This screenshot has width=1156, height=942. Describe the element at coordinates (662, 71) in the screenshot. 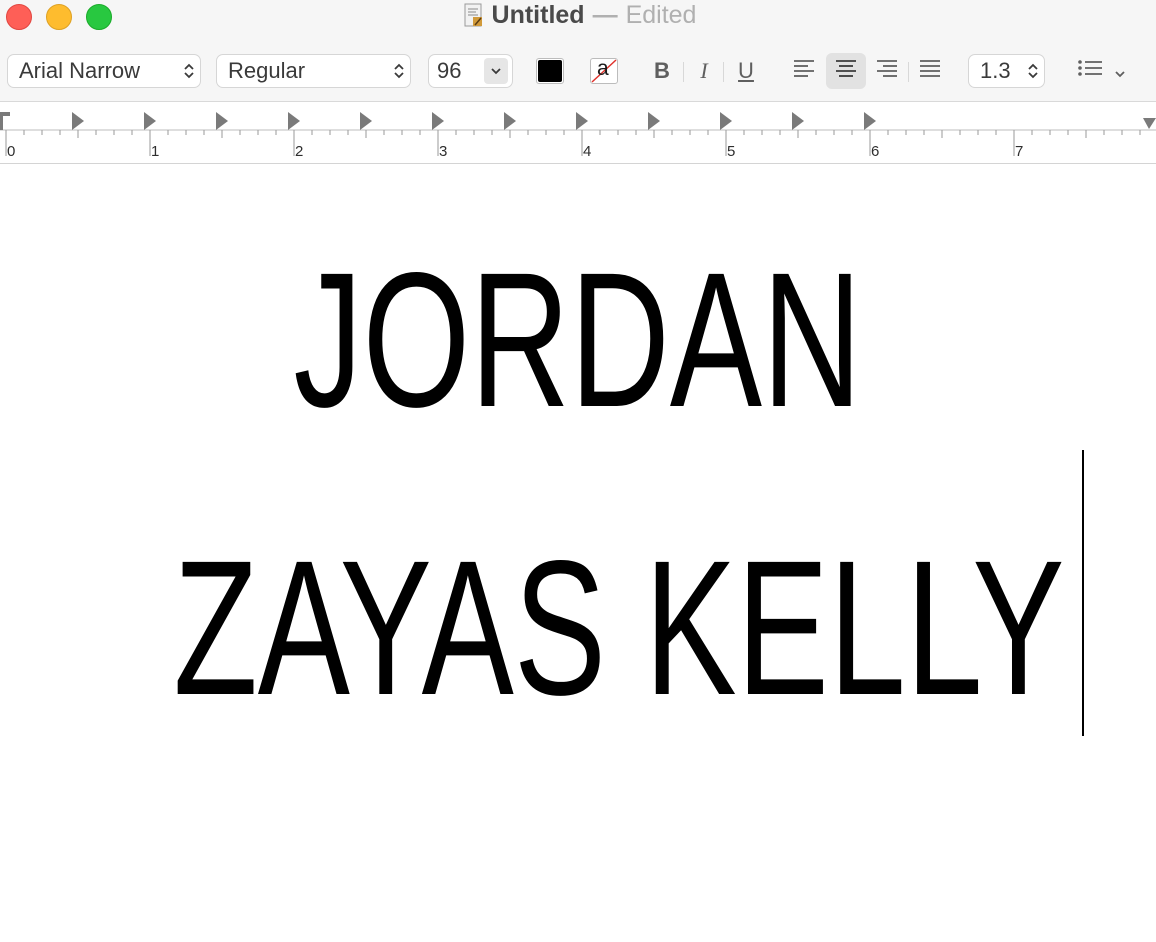

I see `bold-button: B` at that location.